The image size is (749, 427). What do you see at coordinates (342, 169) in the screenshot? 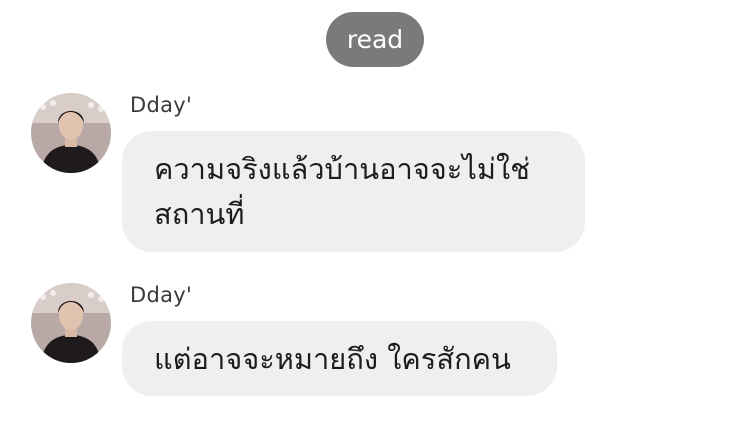
I see `message-text: ความจริงแล้วบ้านอาจจะไม่ใช่` at bounding box center [342, 169].